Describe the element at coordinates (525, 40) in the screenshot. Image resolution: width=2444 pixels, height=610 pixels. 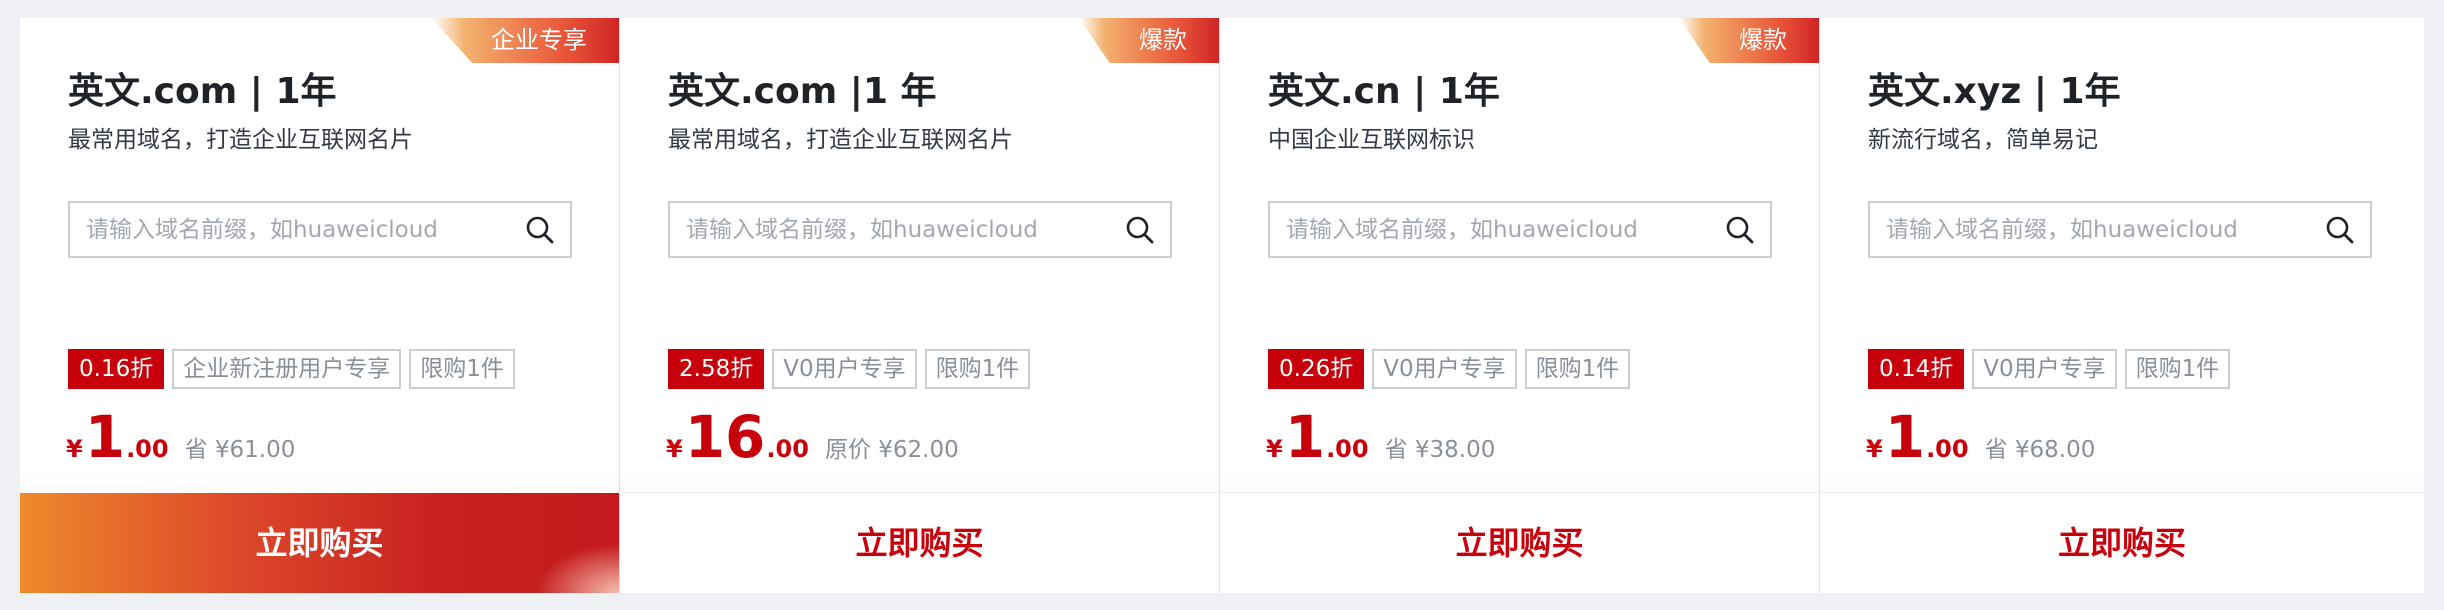
I see `corner-badge: 企业专享` at that location.